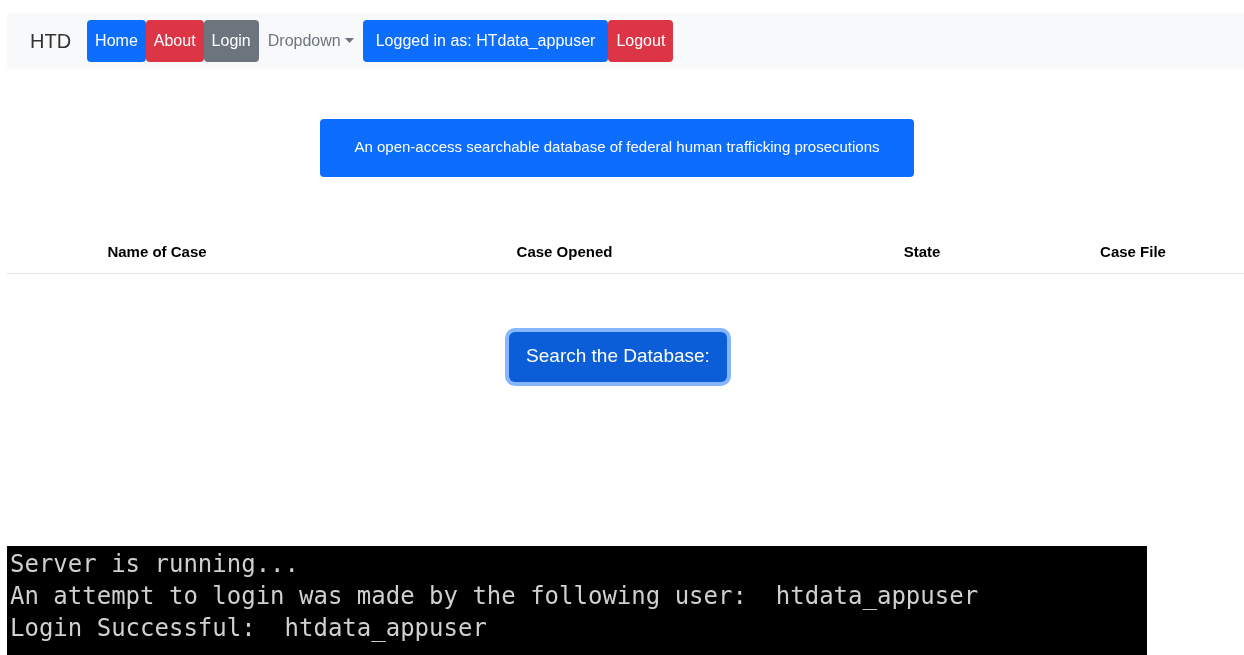 The height and width of the screenshot is (655, 1244). I want to click on nav-button: Logged in as: HTdata_appuser, so click(485, 40).